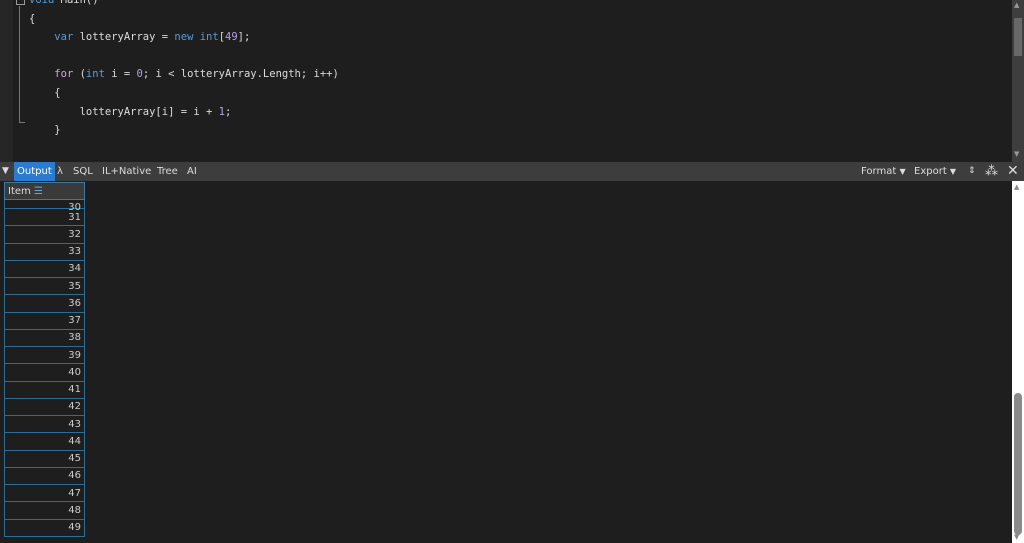 Image resolution: width=1024 pixels, height=543 pixels. I want to click on cell-item: 30, so click(44, 206).